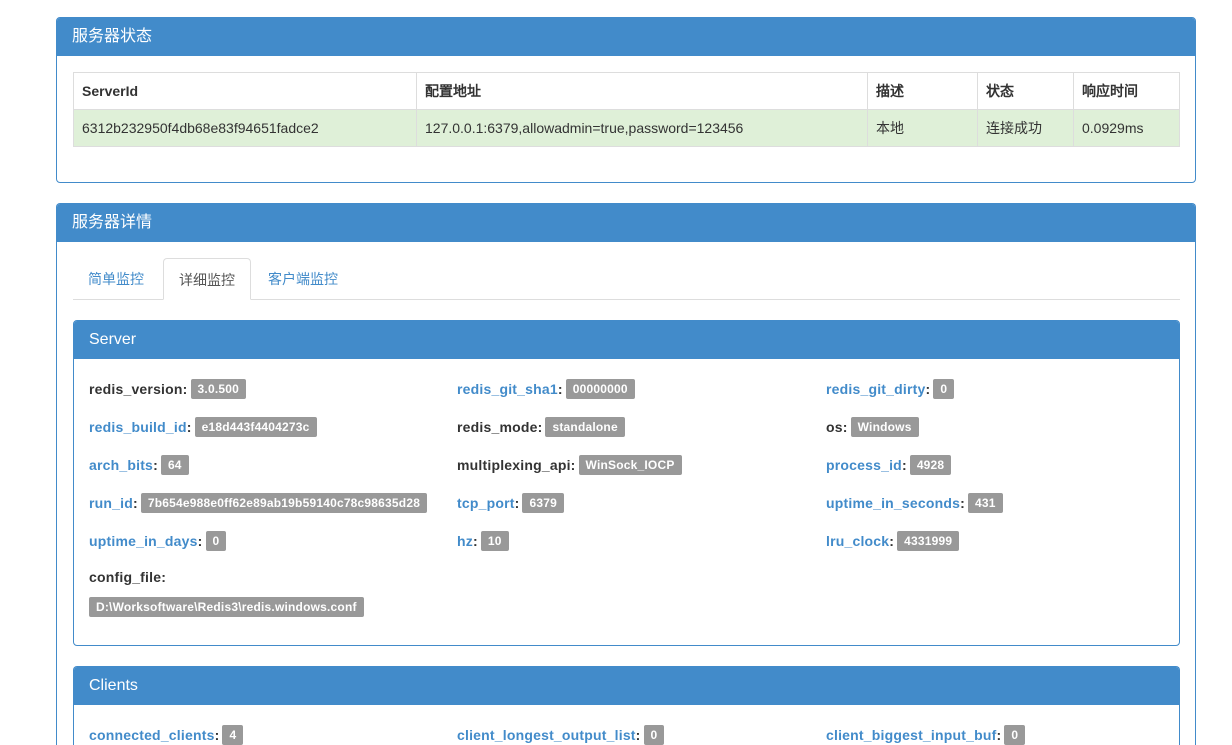 The image size is (1232, 745). Describe the element at coordinates (1126, 128) in the screenshot. I see `cell-response-time: 0.0929ms` at that location.